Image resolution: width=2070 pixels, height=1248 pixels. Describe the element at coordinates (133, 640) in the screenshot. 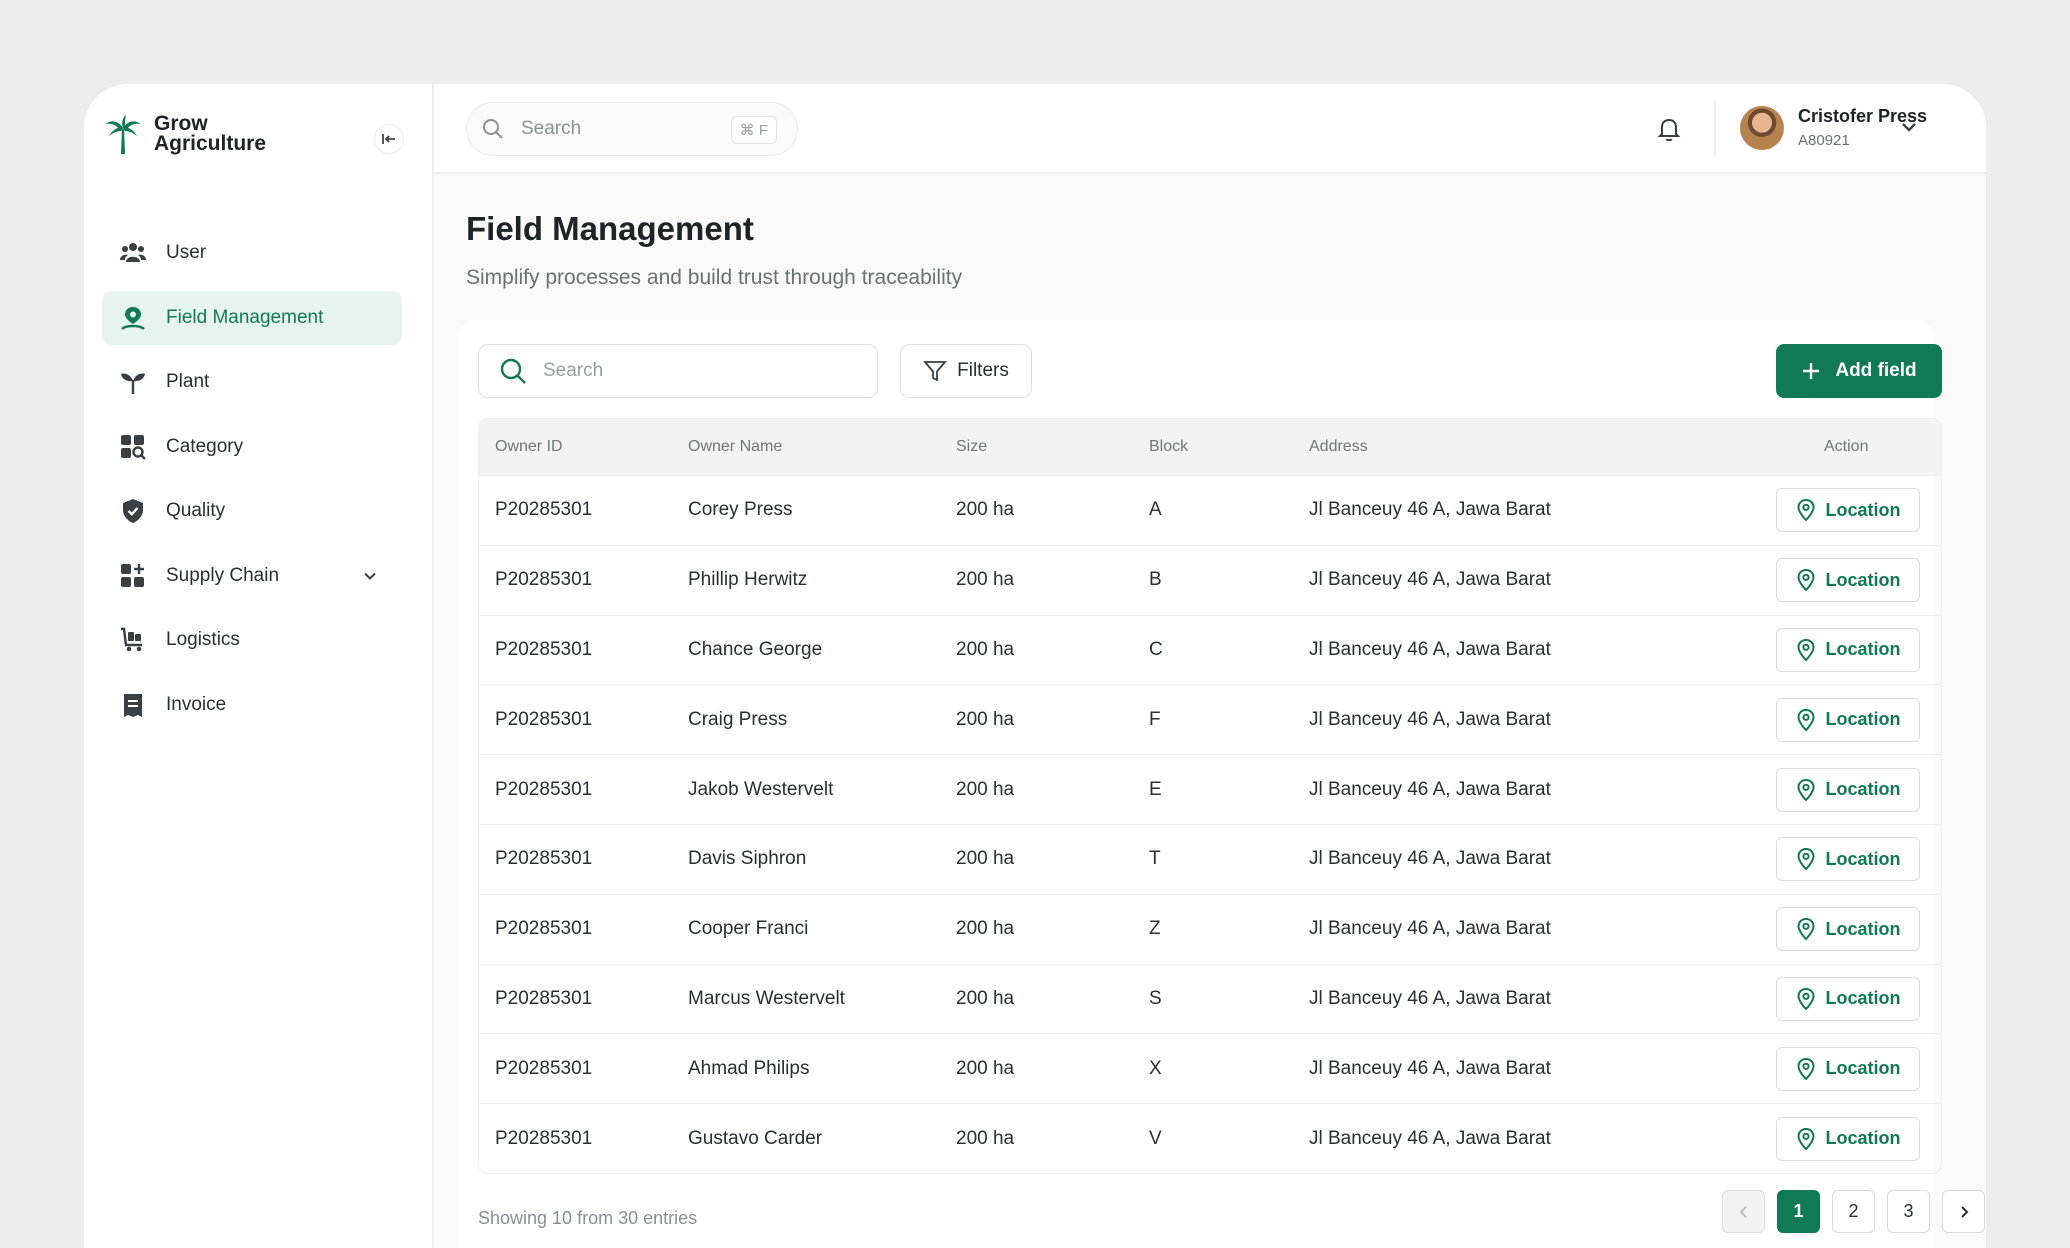

I see `cart-icon` at that location.